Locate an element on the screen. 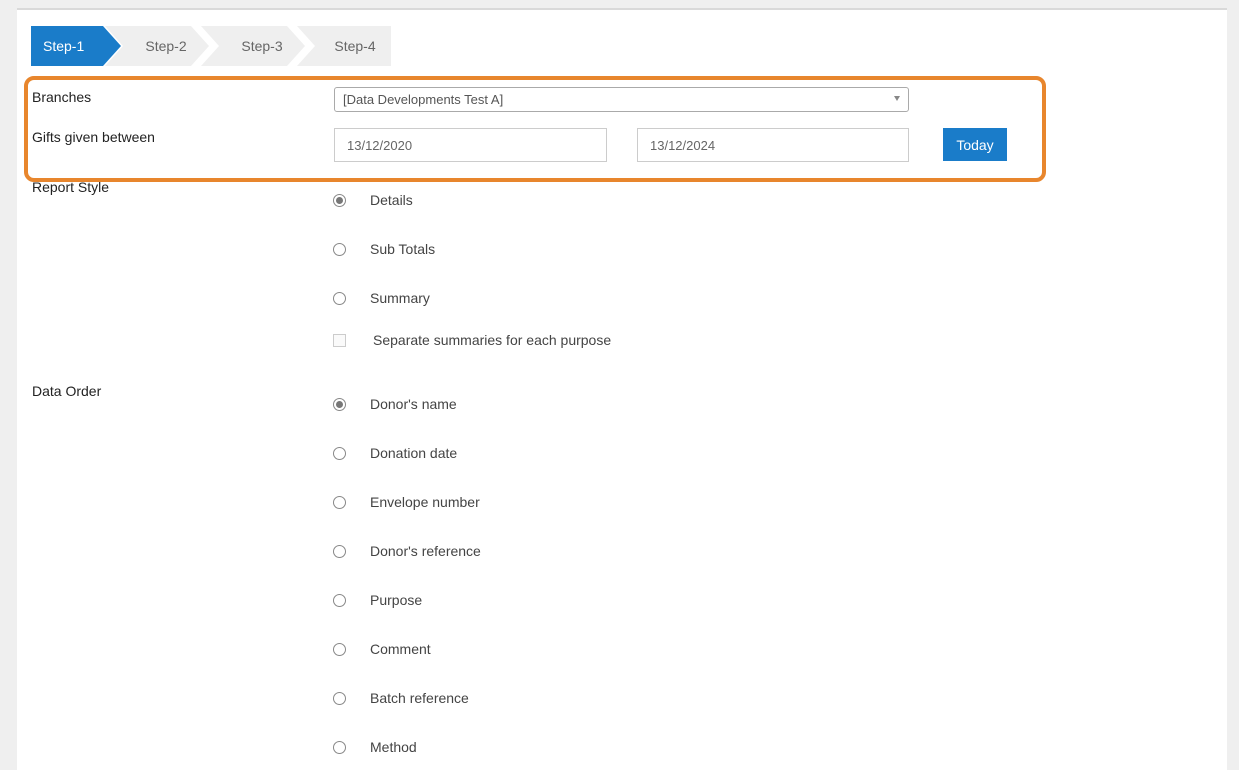 The width and height of the screenshot is (1239, 770). option-label: Separate summaries for each purpose is located at coordinates (492, 340).